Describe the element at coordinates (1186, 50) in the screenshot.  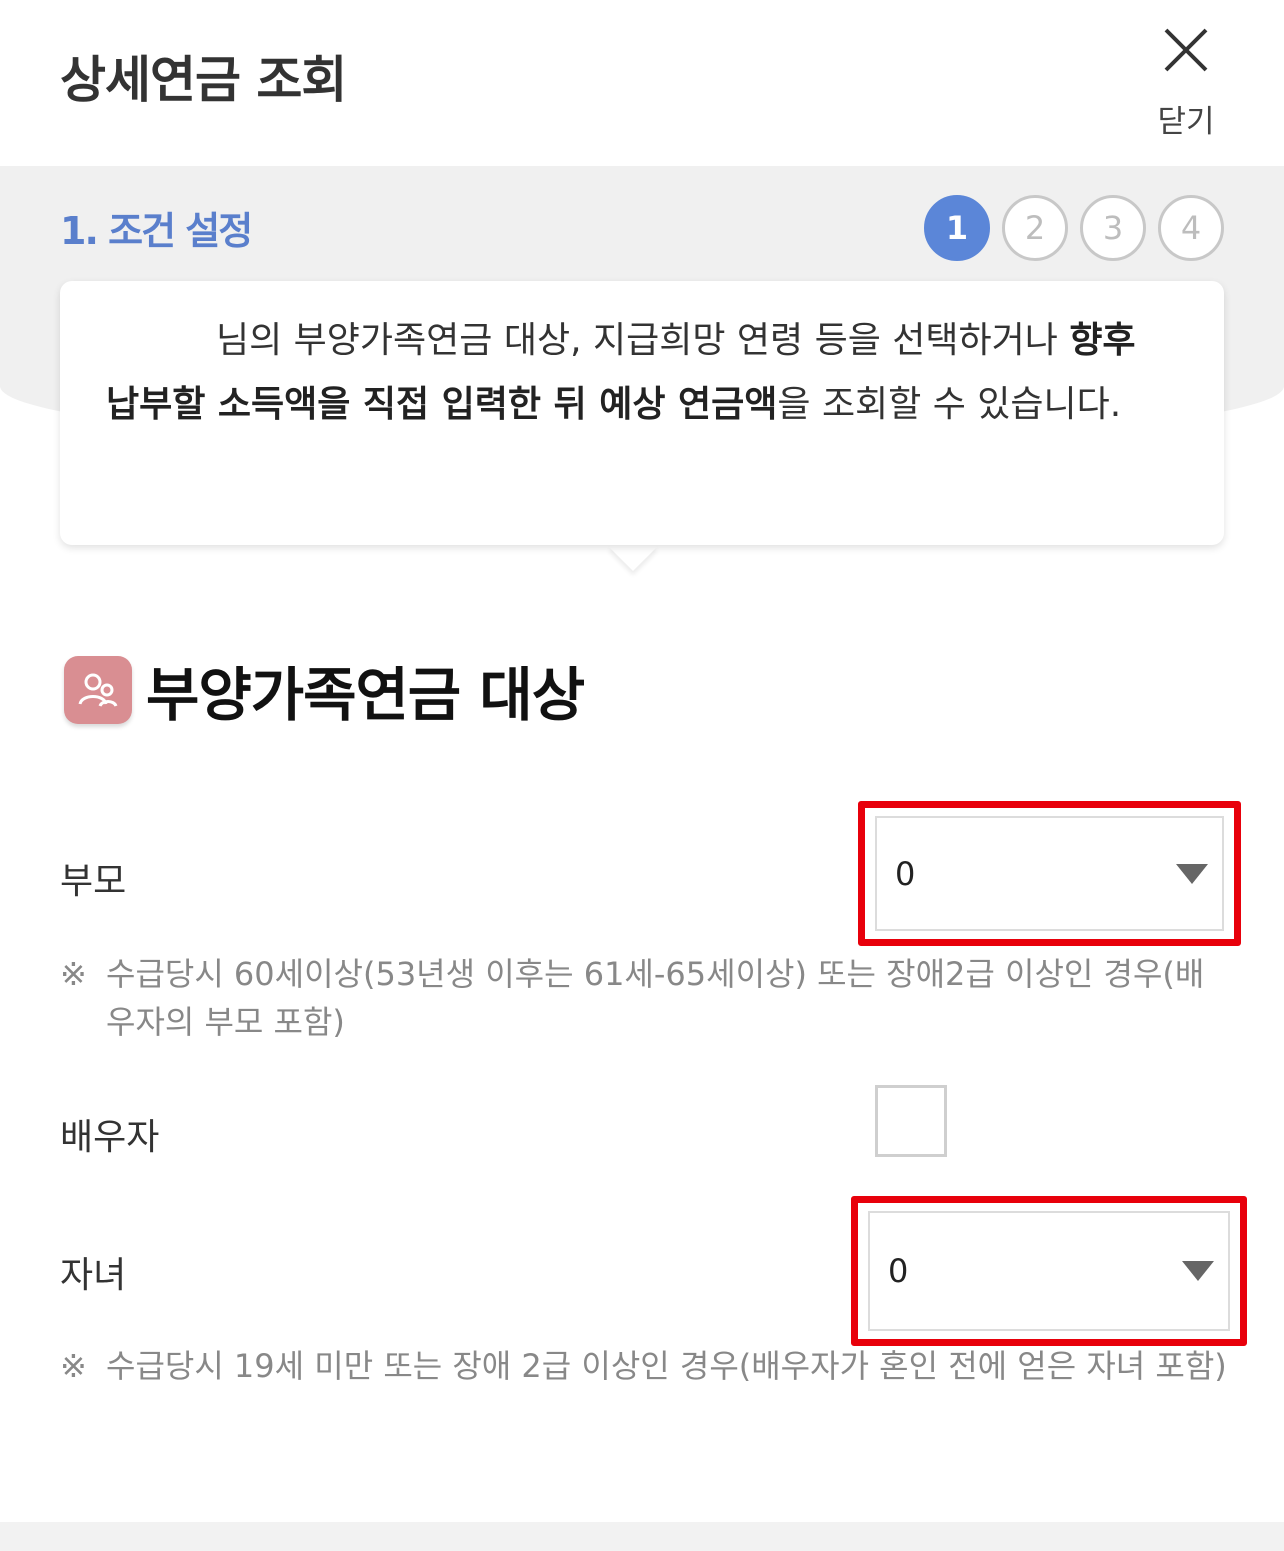
I see `close-icon` at that location.